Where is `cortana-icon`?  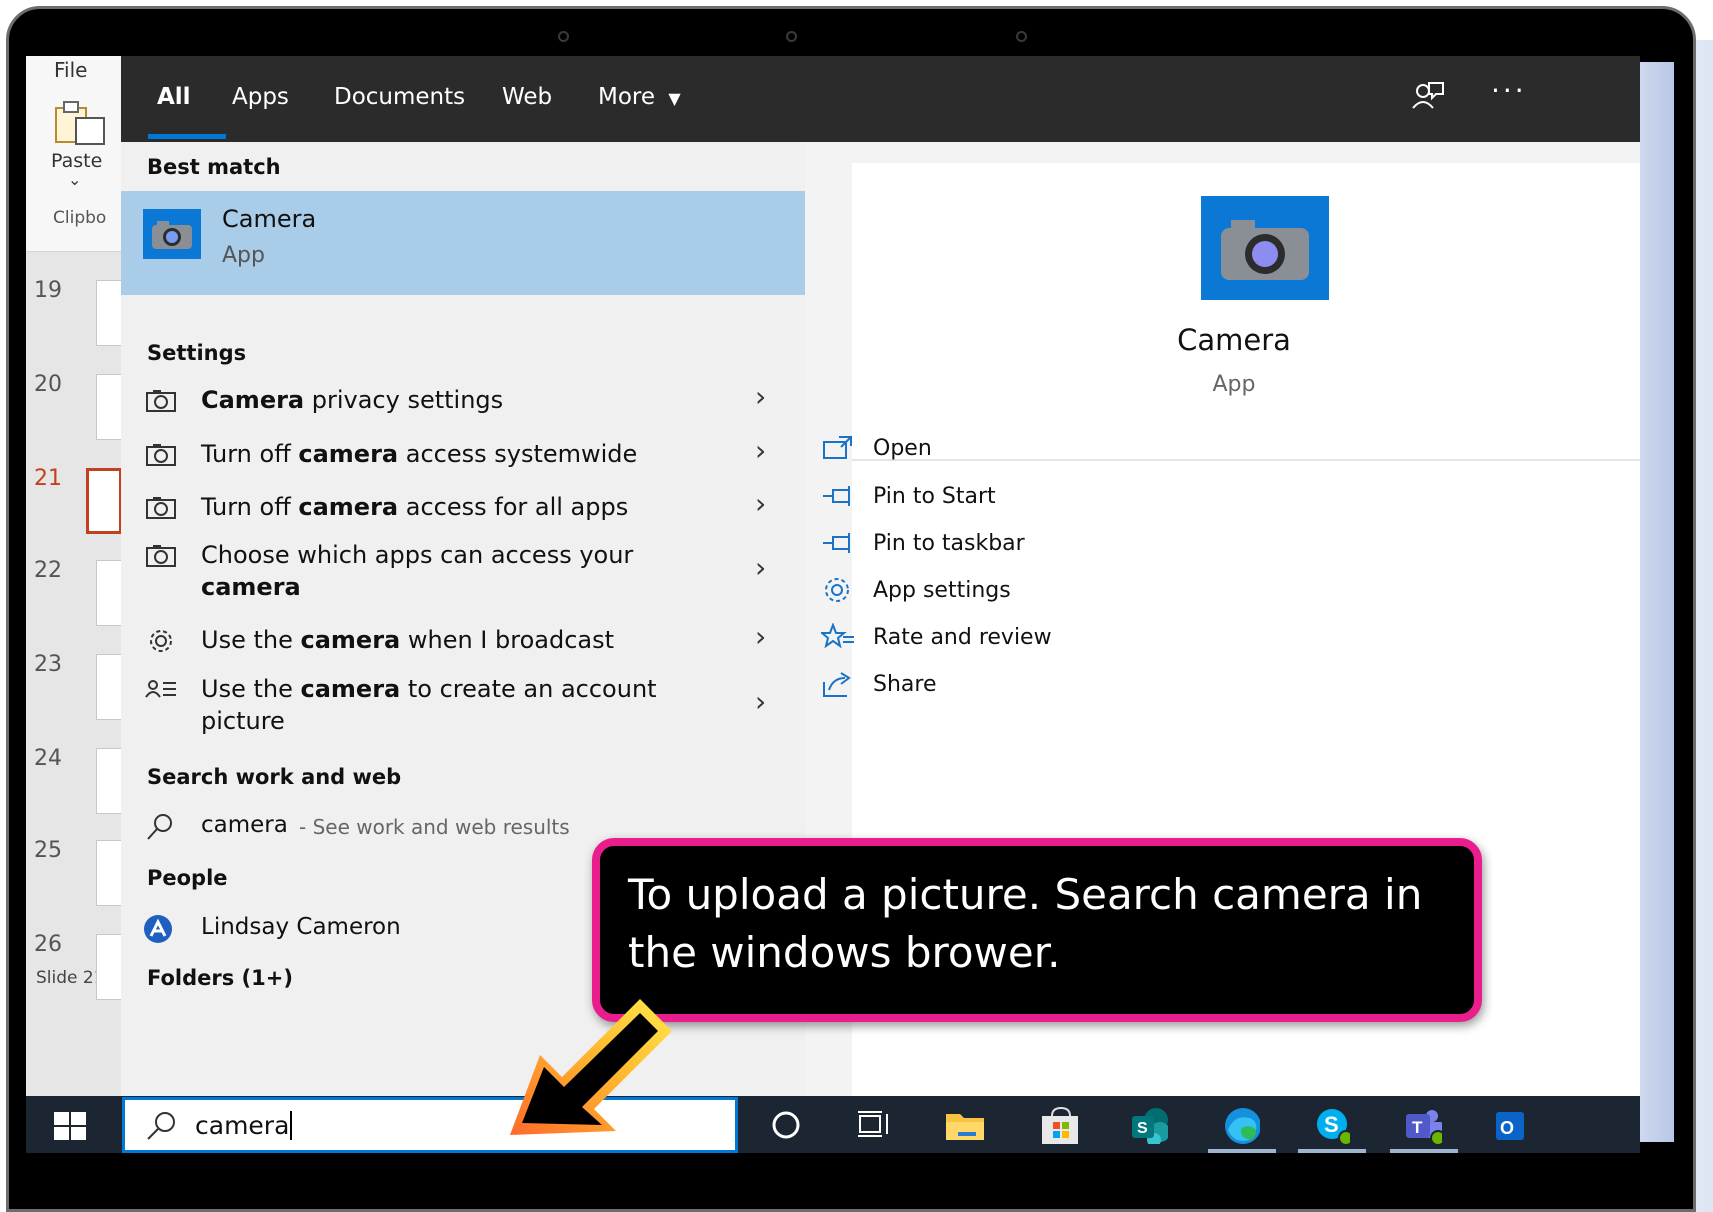
cortana-icon is located at coordinates (786, 1125).